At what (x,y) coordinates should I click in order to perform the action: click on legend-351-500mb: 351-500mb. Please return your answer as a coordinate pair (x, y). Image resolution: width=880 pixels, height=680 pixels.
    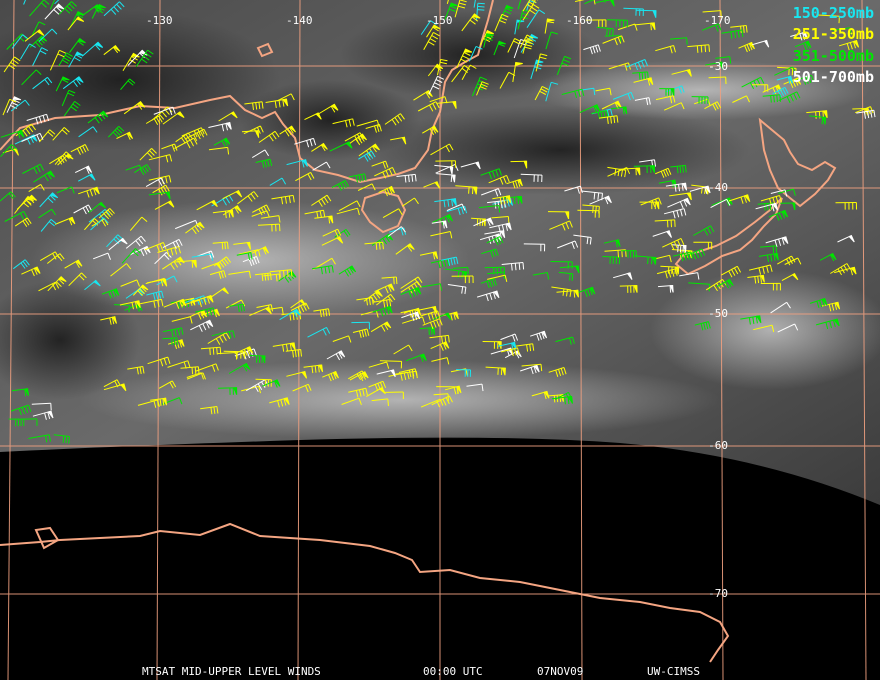
    Looking at the image, I should click on (833, 56).